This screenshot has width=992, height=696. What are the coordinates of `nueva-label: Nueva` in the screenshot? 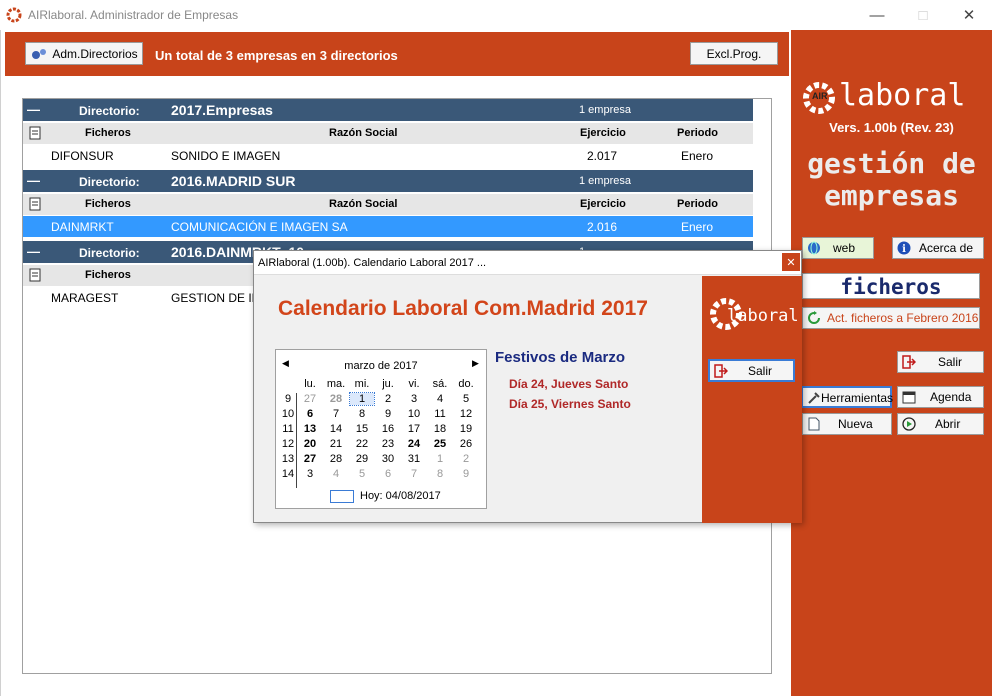 It's located at (855, 424).